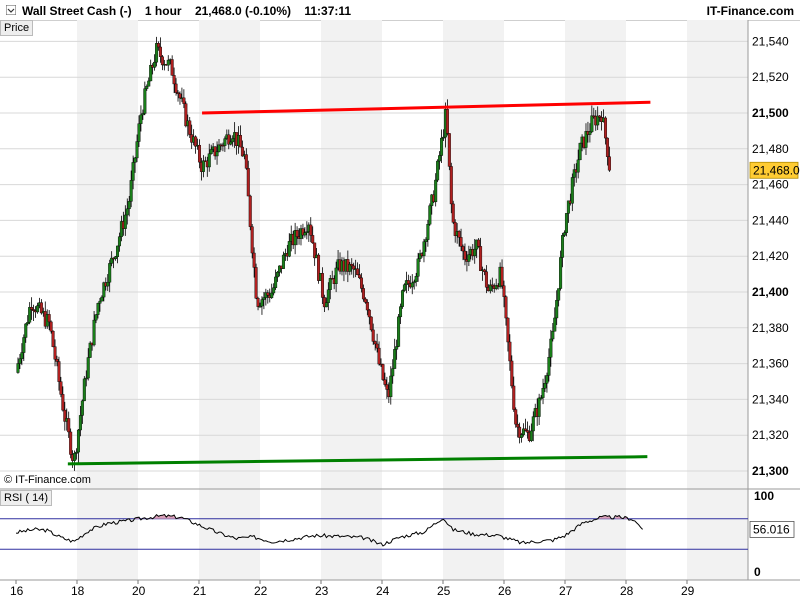  Describe the element at coordinates (200, 591) in the screenshot. I see `x-tick-label: 21` at that location.